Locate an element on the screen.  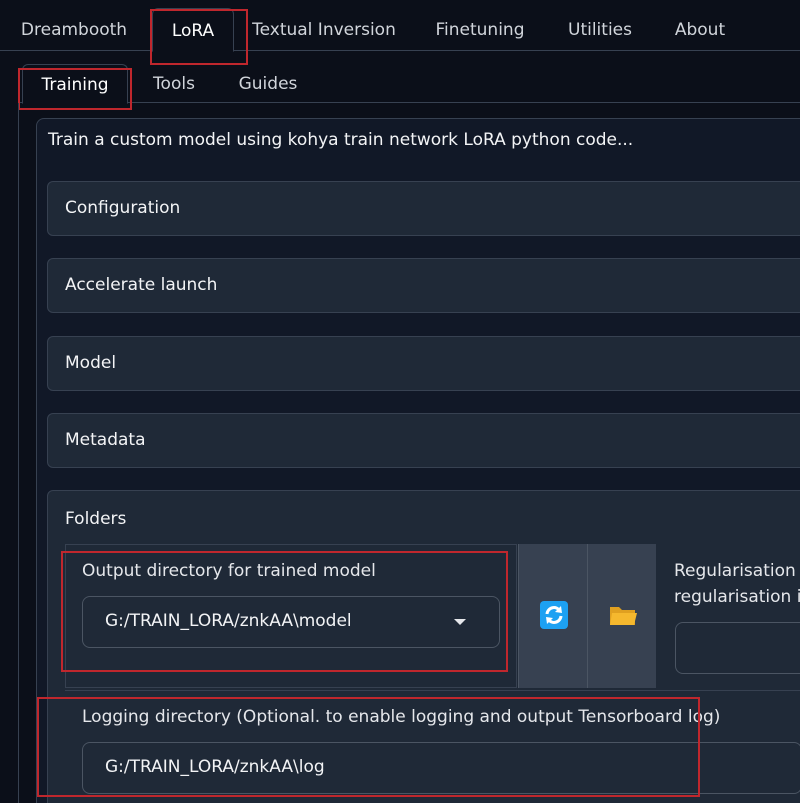
chevron-down-icon is located at coordinates (460, 622).